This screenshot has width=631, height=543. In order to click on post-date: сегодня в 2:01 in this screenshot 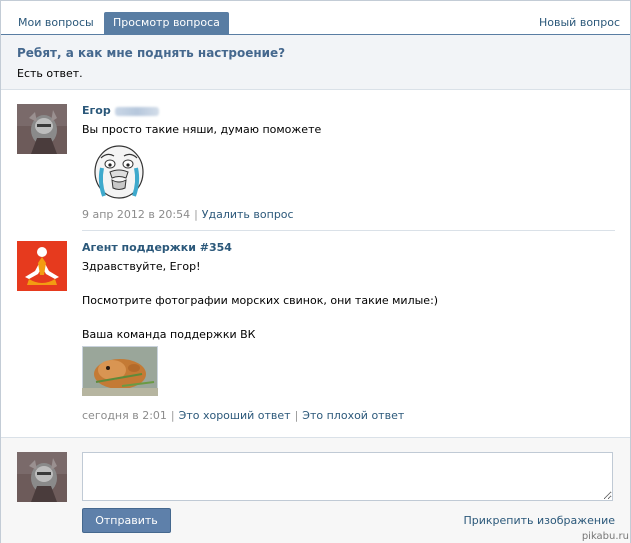, I will do `click(124, 415)`.